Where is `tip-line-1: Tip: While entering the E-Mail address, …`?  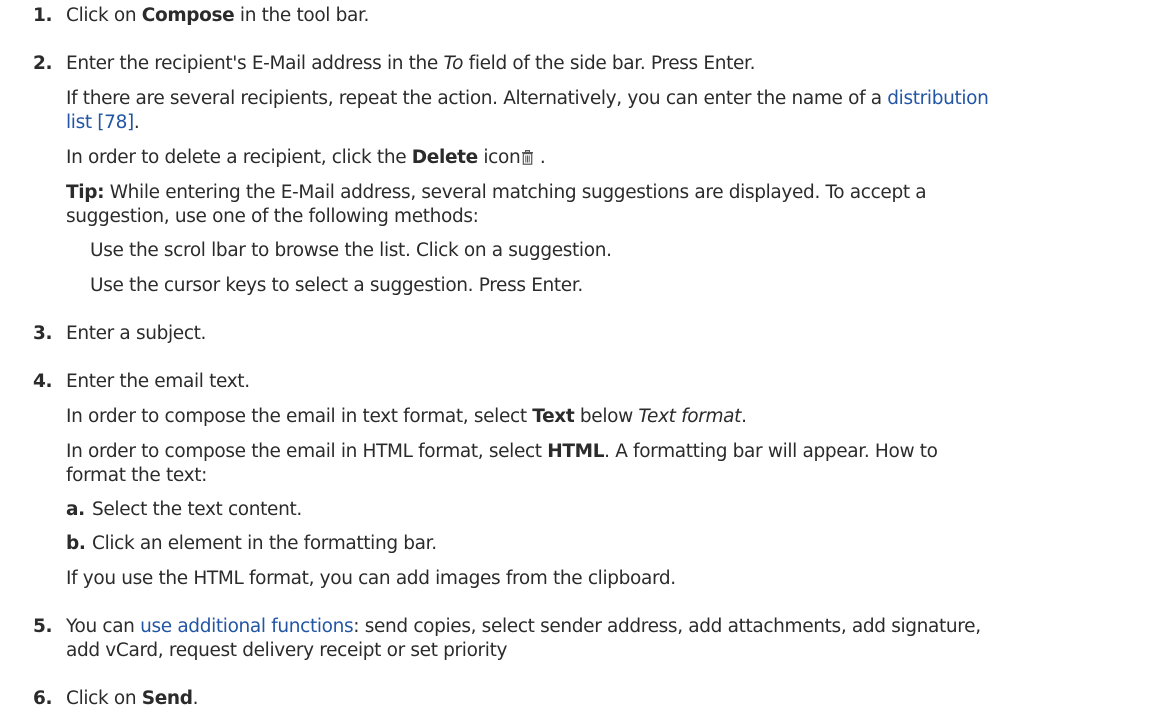
tip-line-1: Tip: While entering the E-Mail address, … is located at coordinates (496, 193).